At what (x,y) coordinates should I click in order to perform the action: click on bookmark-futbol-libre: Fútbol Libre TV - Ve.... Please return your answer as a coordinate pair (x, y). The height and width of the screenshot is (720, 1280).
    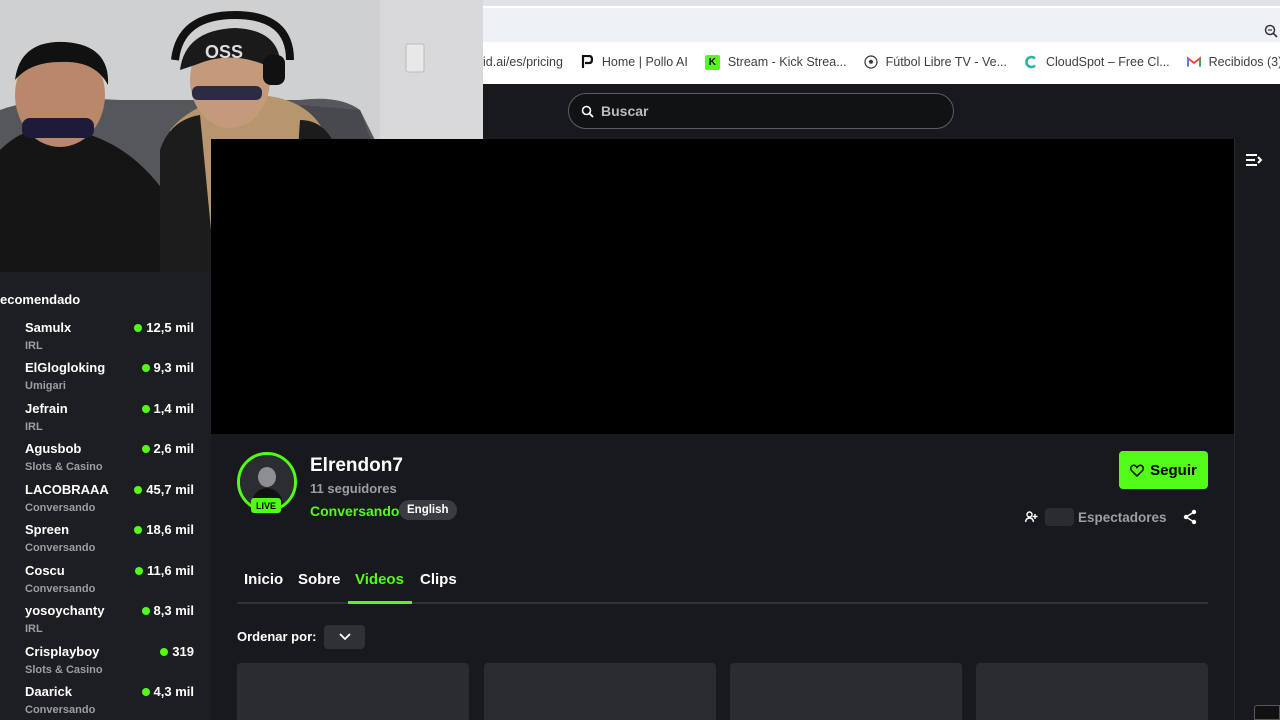
    Looking at the image, I should click on (935, 62).